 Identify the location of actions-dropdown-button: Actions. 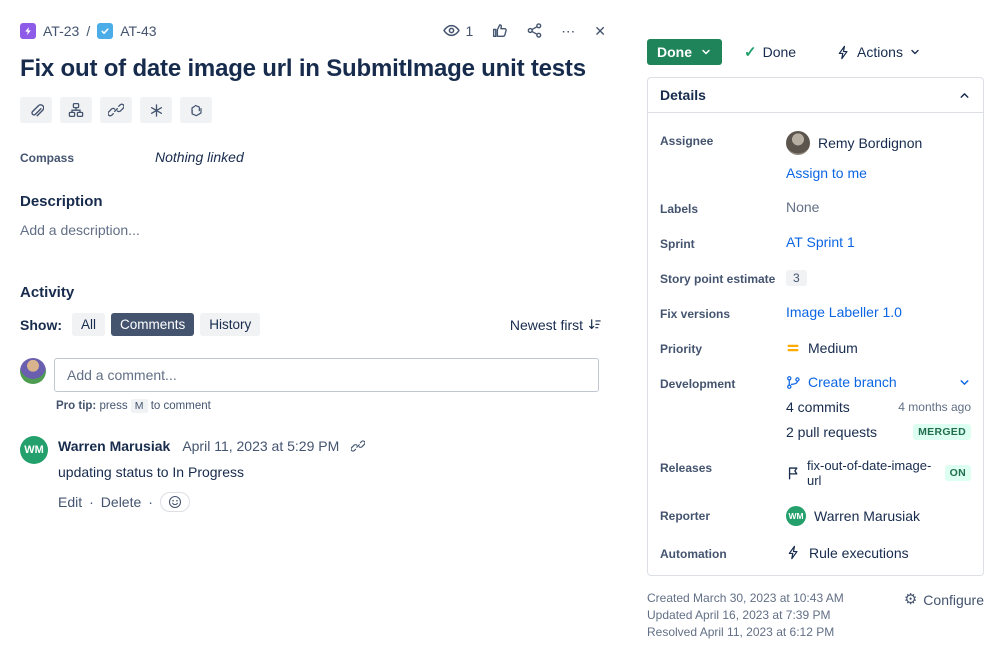
(878, 52).